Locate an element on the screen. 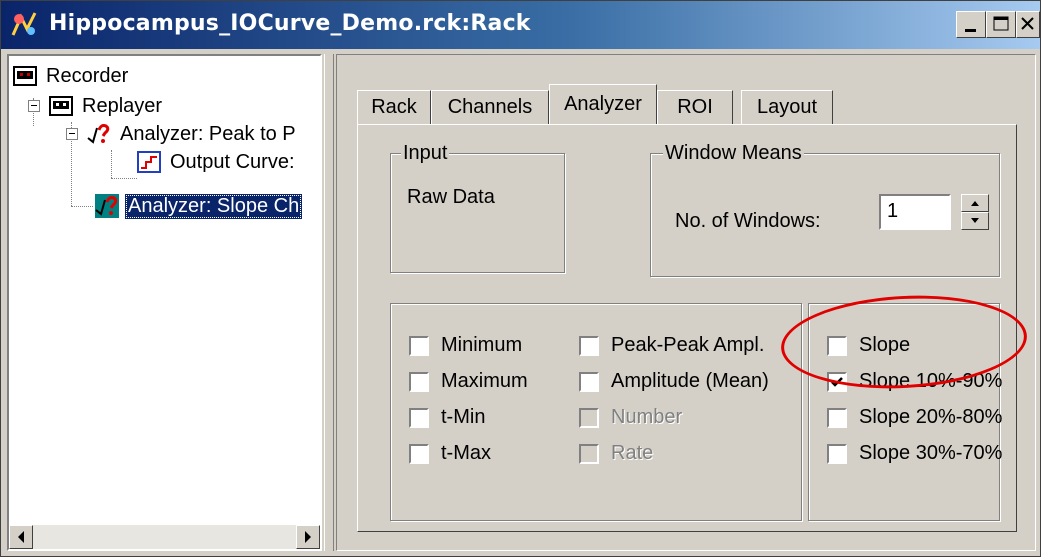 The image size is (1049, 559). recorder-icon is located at coordinates (25, 76).